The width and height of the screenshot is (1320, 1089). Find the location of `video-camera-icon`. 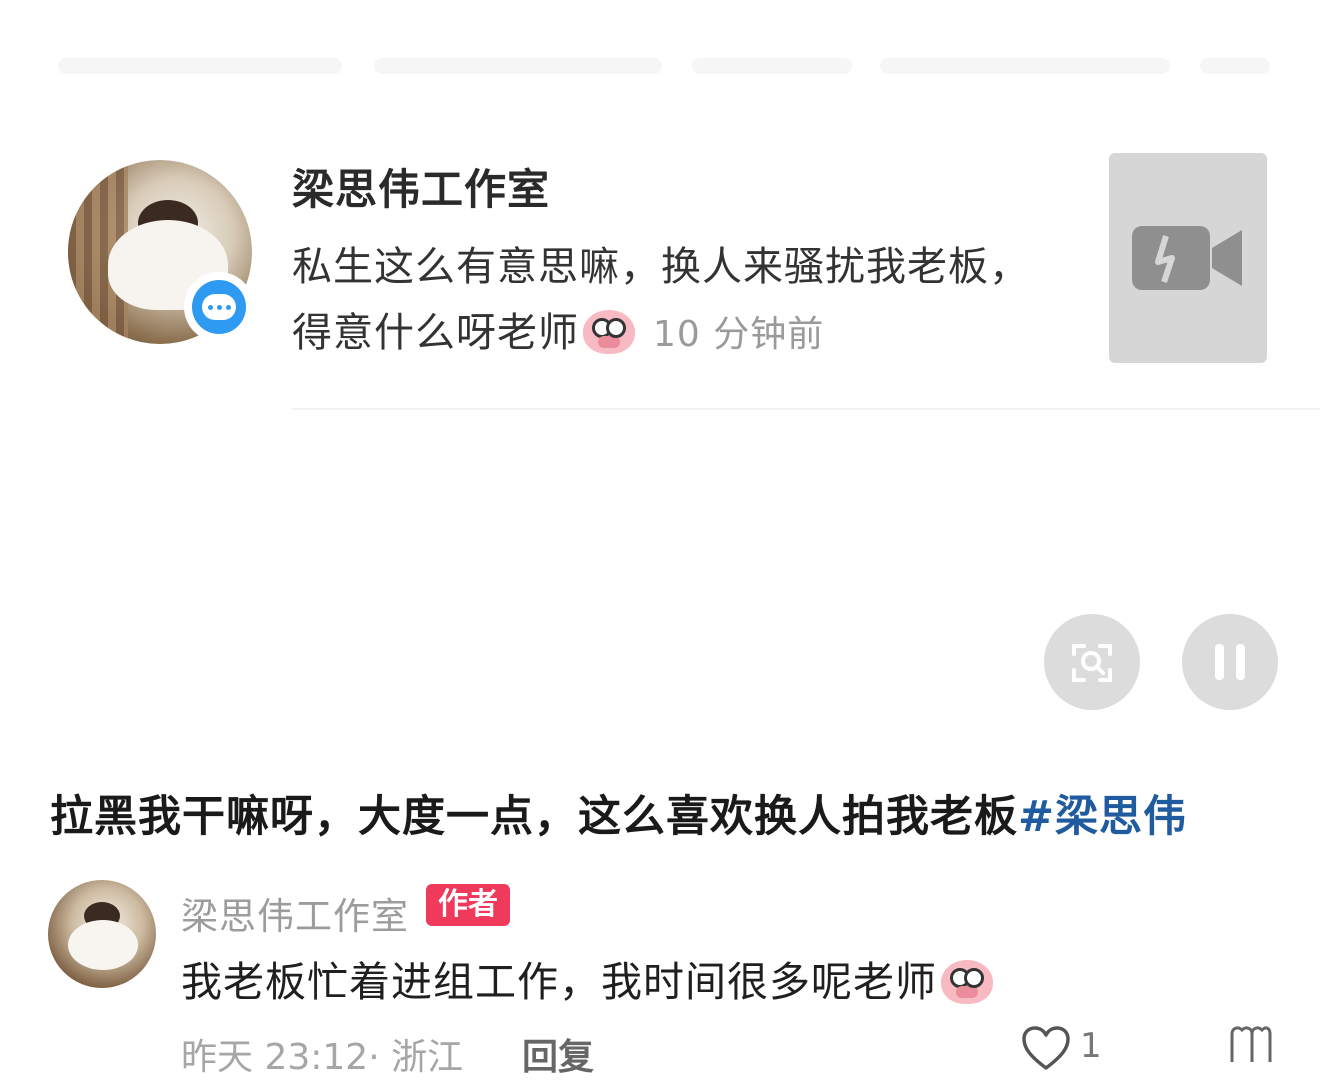

video-camera-icon is located at coordinates (1187, 258).